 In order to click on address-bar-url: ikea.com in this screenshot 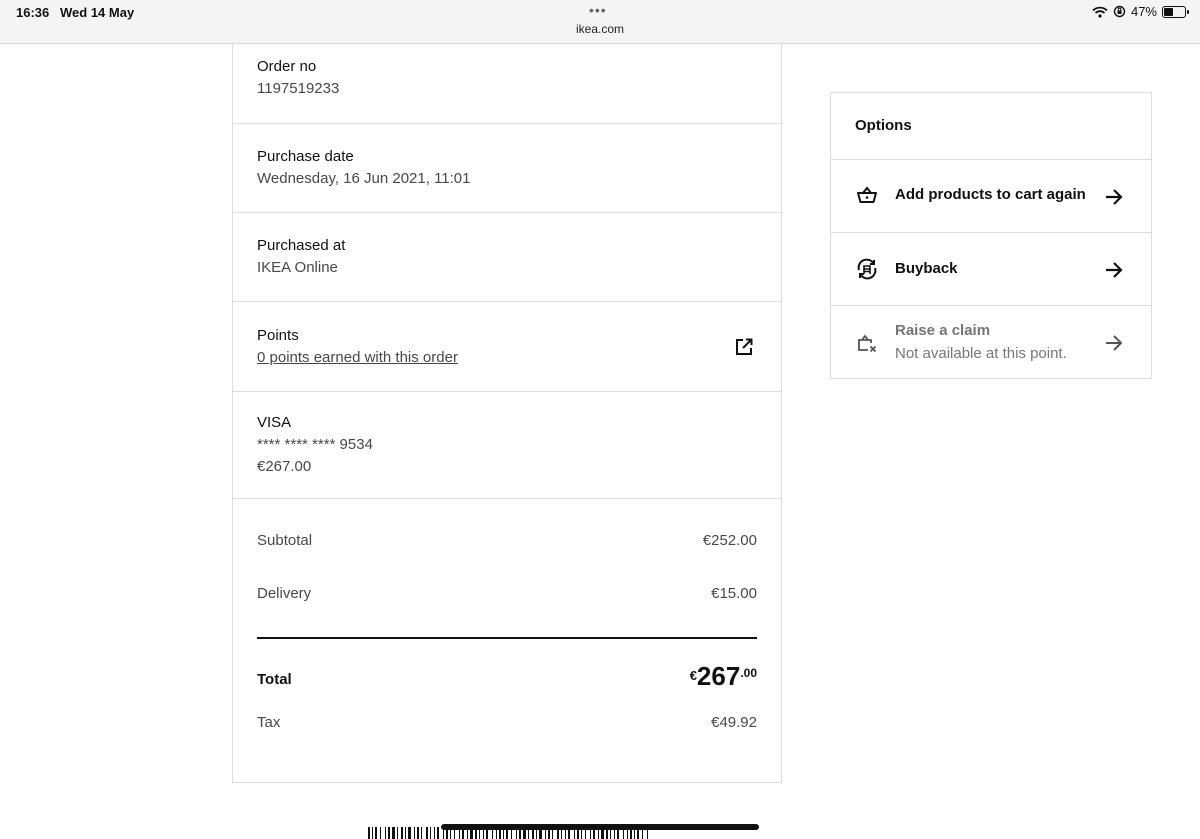, I will do `click(600, 29)`.